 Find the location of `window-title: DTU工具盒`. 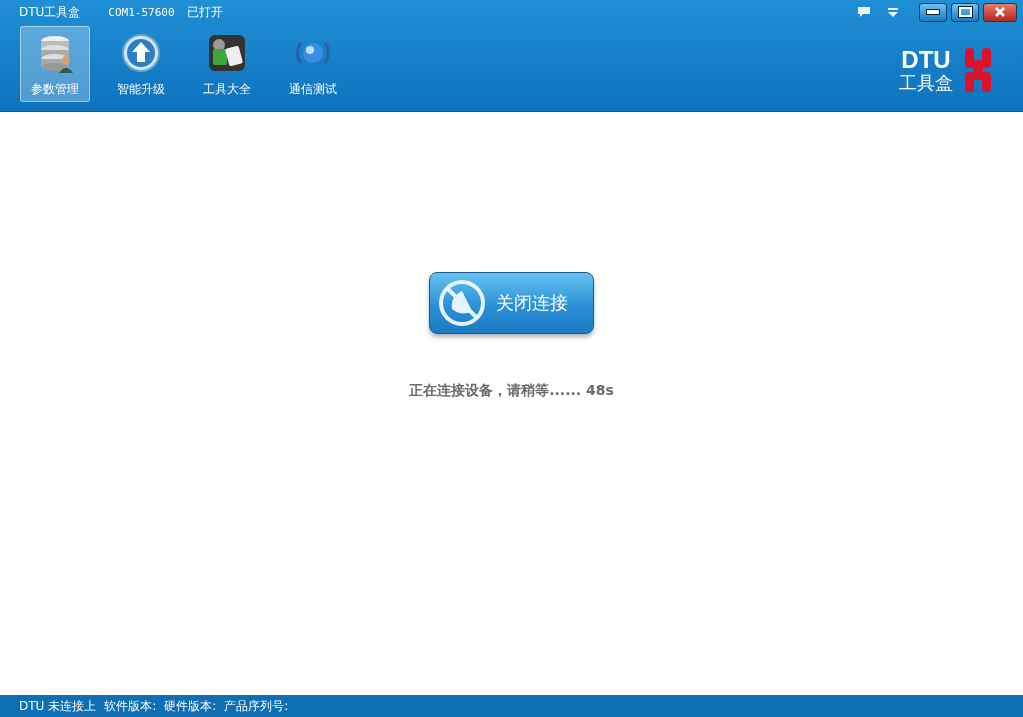

window-title: DTU工具盒 is located at coordinates (50, 12).